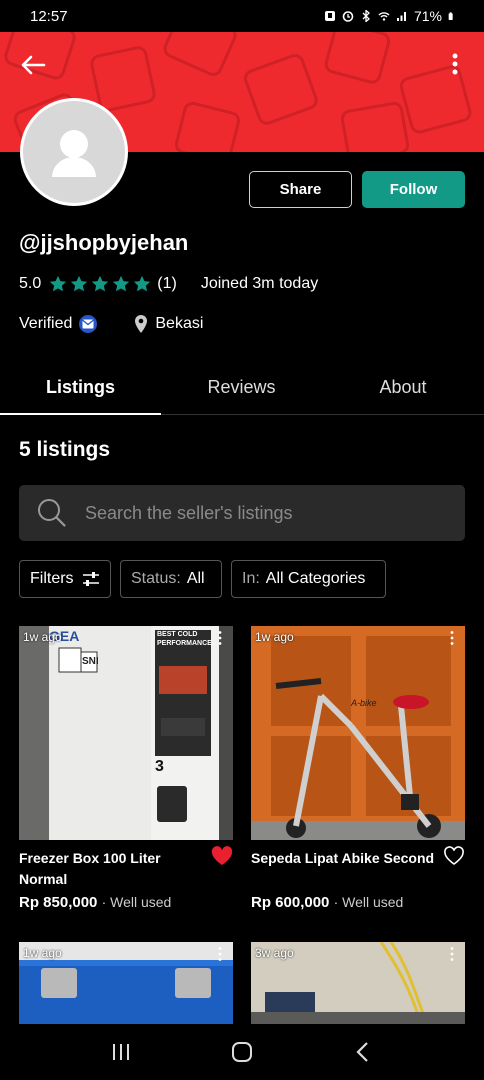 This screenshot has width=484, height=1080. What do you see at coordinates (348, 16) in the screenshot?
I see `alarm-icon` at bounding box center [348, 16].